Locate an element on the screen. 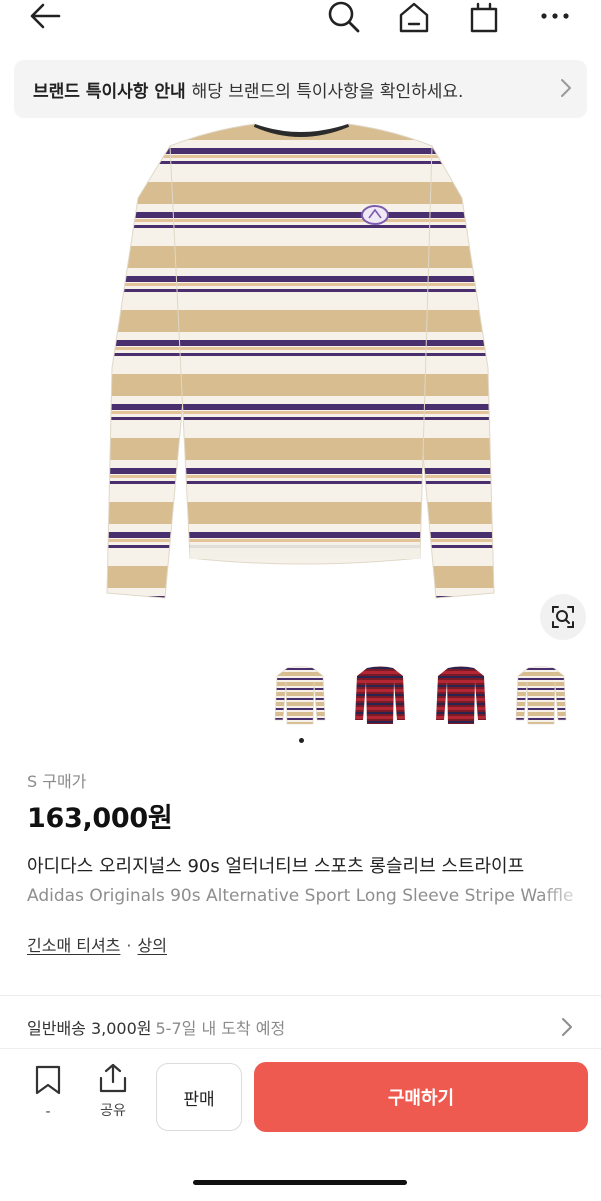 The image size is (601, 1201). home-indicator is located at coordinates (300, 1182).